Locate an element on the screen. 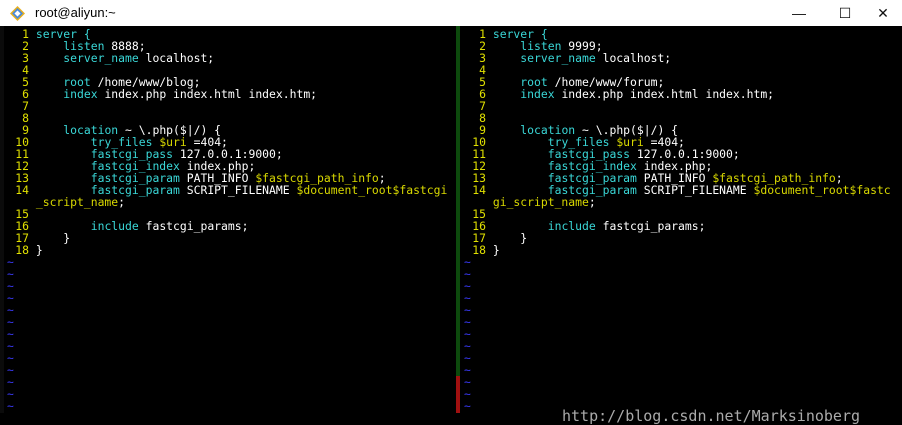  code-token: $document_root$fastc is located at coordinates (822, 190).